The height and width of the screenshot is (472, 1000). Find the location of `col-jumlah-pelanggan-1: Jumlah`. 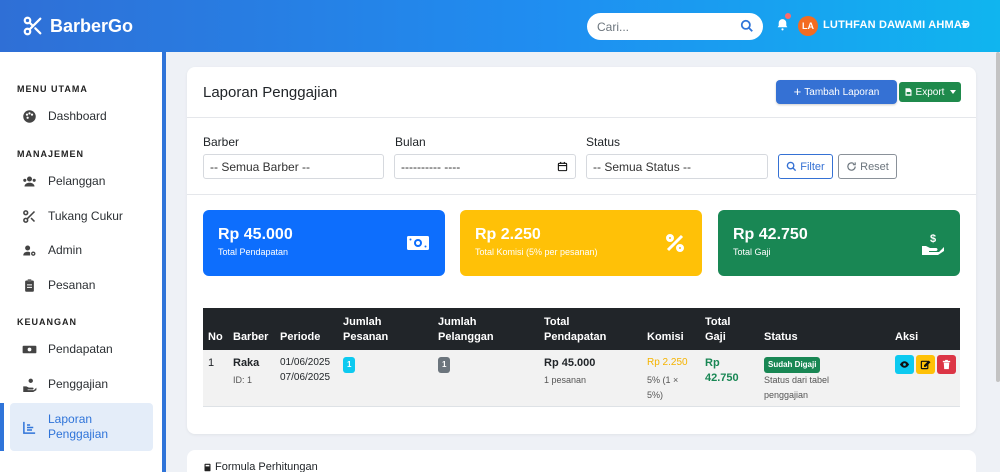

col-jumlah-pelanggan-1: Jumlah is located at coordinates (457, 322).